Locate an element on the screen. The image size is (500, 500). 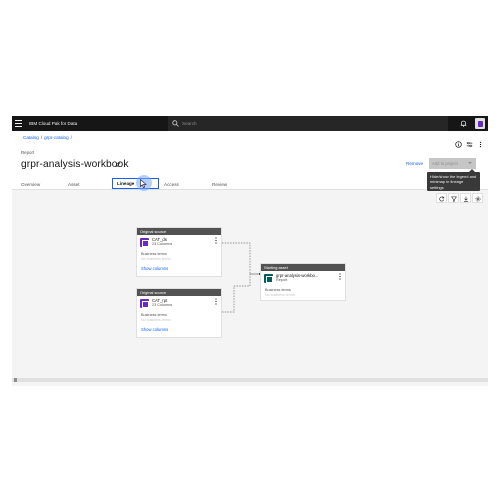
top-bar: IBM Cloud Pak for Data Search is located at coordinates (250, 123).